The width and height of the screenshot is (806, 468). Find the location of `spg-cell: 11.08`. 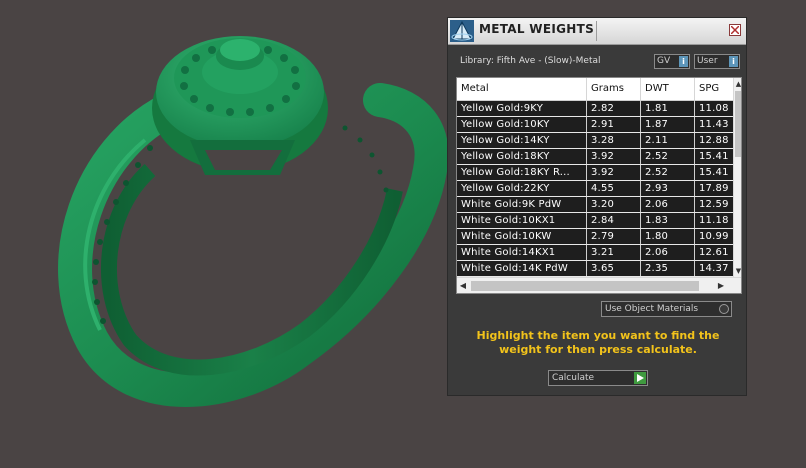

spg-cell: 11.08 is located at coordinates (714, 108).